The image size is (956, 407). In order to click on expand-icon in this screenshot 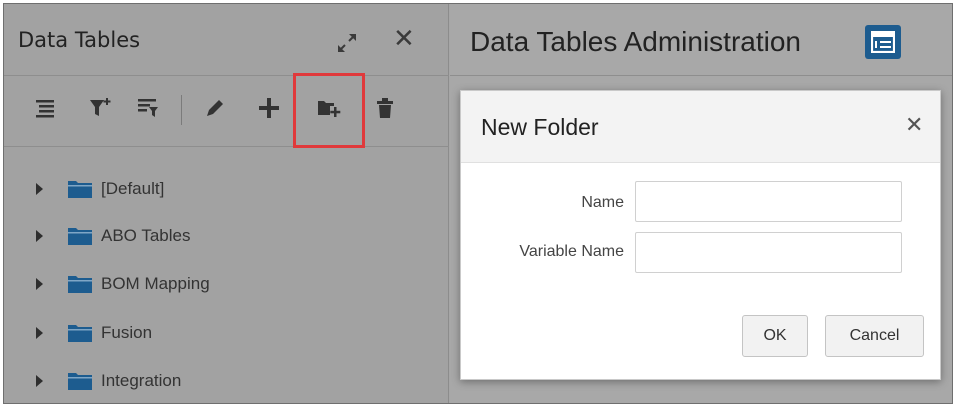, I will do `click(347, 43)`.